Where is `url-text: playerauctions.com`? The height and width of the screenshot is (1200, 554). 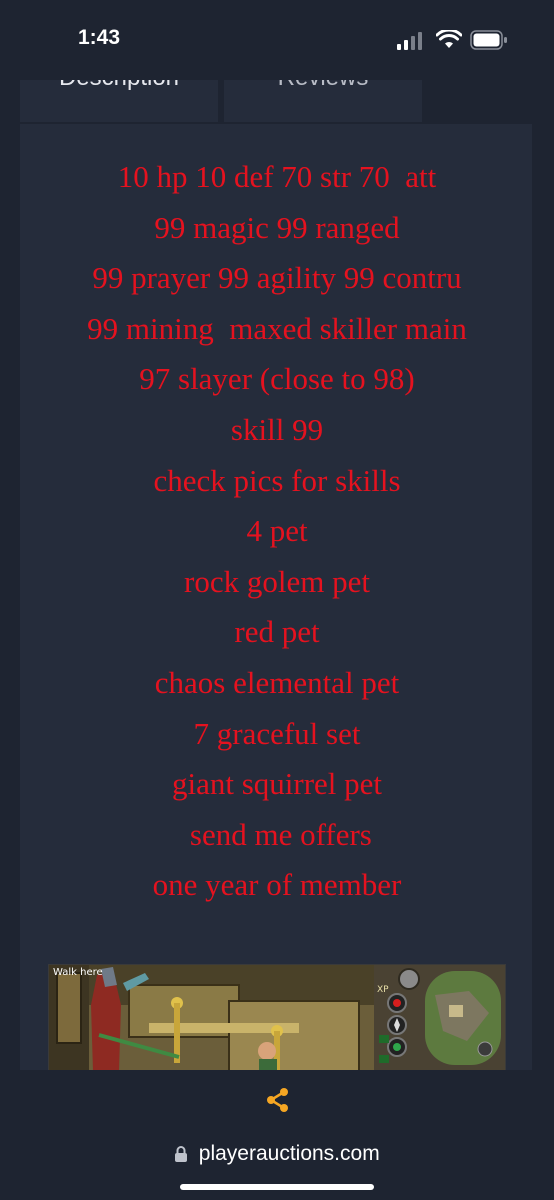
url-text: playerauctions.com is located at coordinates (289, 1153).